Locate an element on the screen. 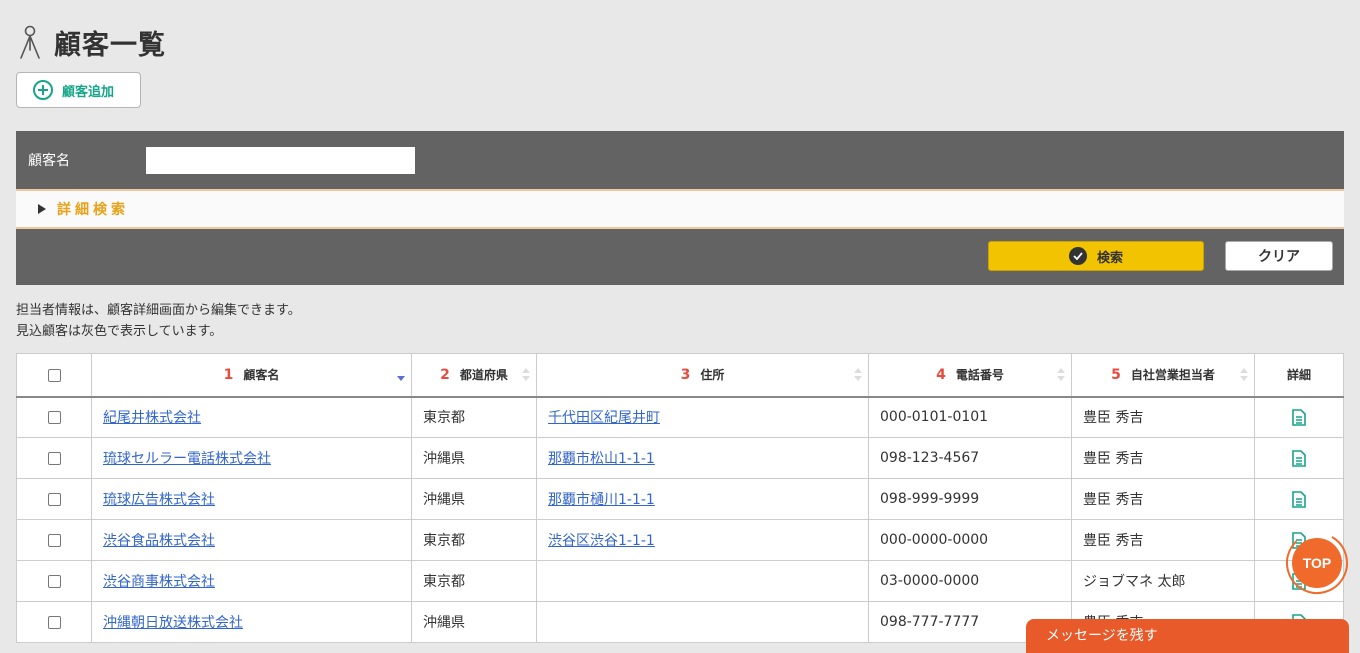 The height and width of the screenshot is (653, 1360). customer-name-cell: 沖縄朝日放送株式会社 is located at coordinates (251, 622).